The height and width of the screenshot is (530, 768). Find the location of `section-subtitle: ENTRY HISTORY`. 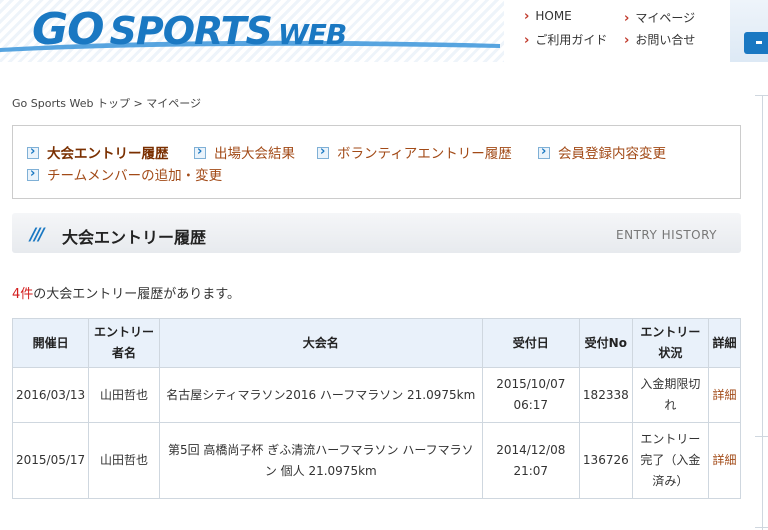

section-subtitle: ENTRY HISTORY is located at coordinates (666, 235).